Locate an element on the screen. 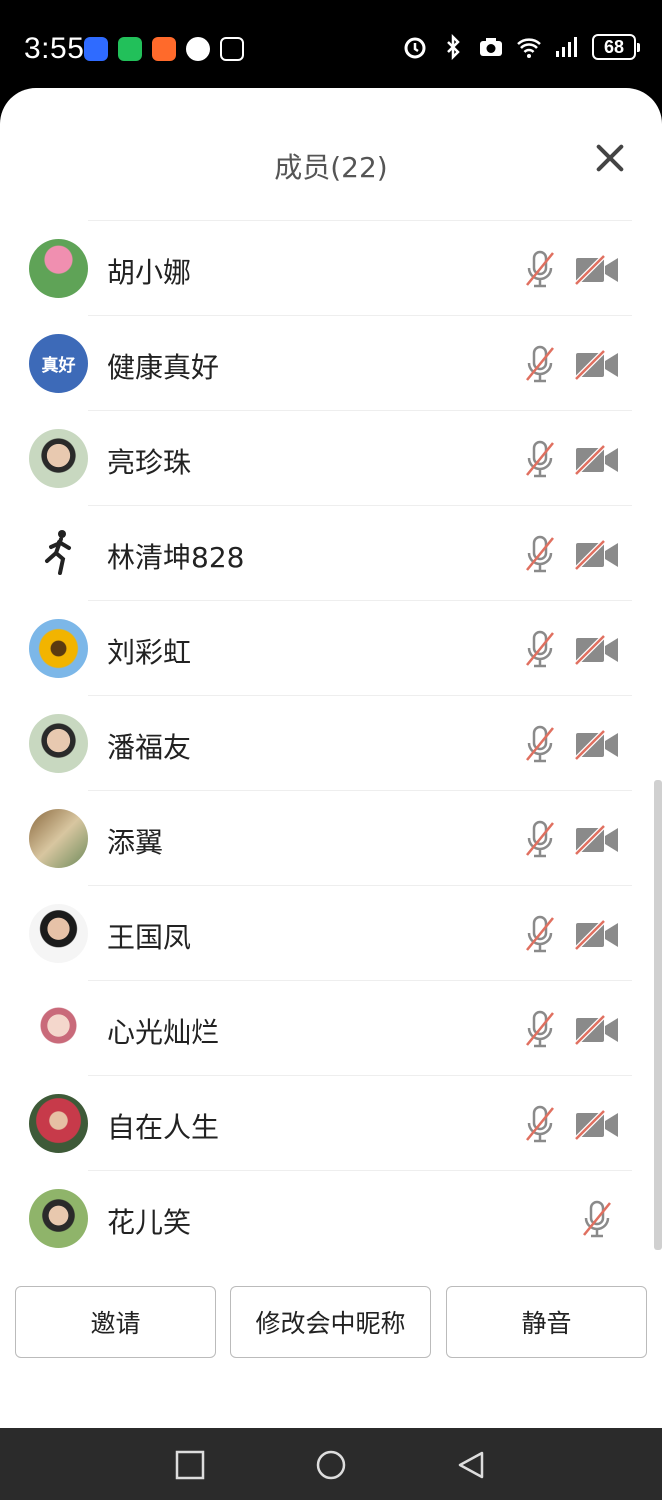  member-name: 潘福友 is located at coordinates (149, 747).